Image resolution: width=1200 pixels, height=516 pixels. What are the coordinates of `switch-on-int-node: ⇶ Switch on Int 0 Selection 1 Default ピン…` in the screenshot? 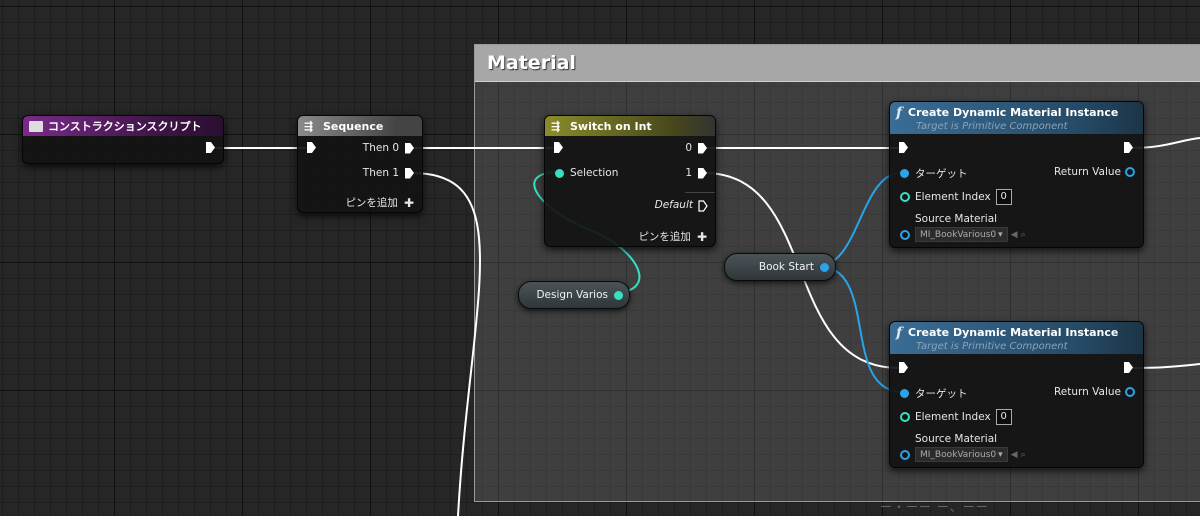 It's located at (630, 181).